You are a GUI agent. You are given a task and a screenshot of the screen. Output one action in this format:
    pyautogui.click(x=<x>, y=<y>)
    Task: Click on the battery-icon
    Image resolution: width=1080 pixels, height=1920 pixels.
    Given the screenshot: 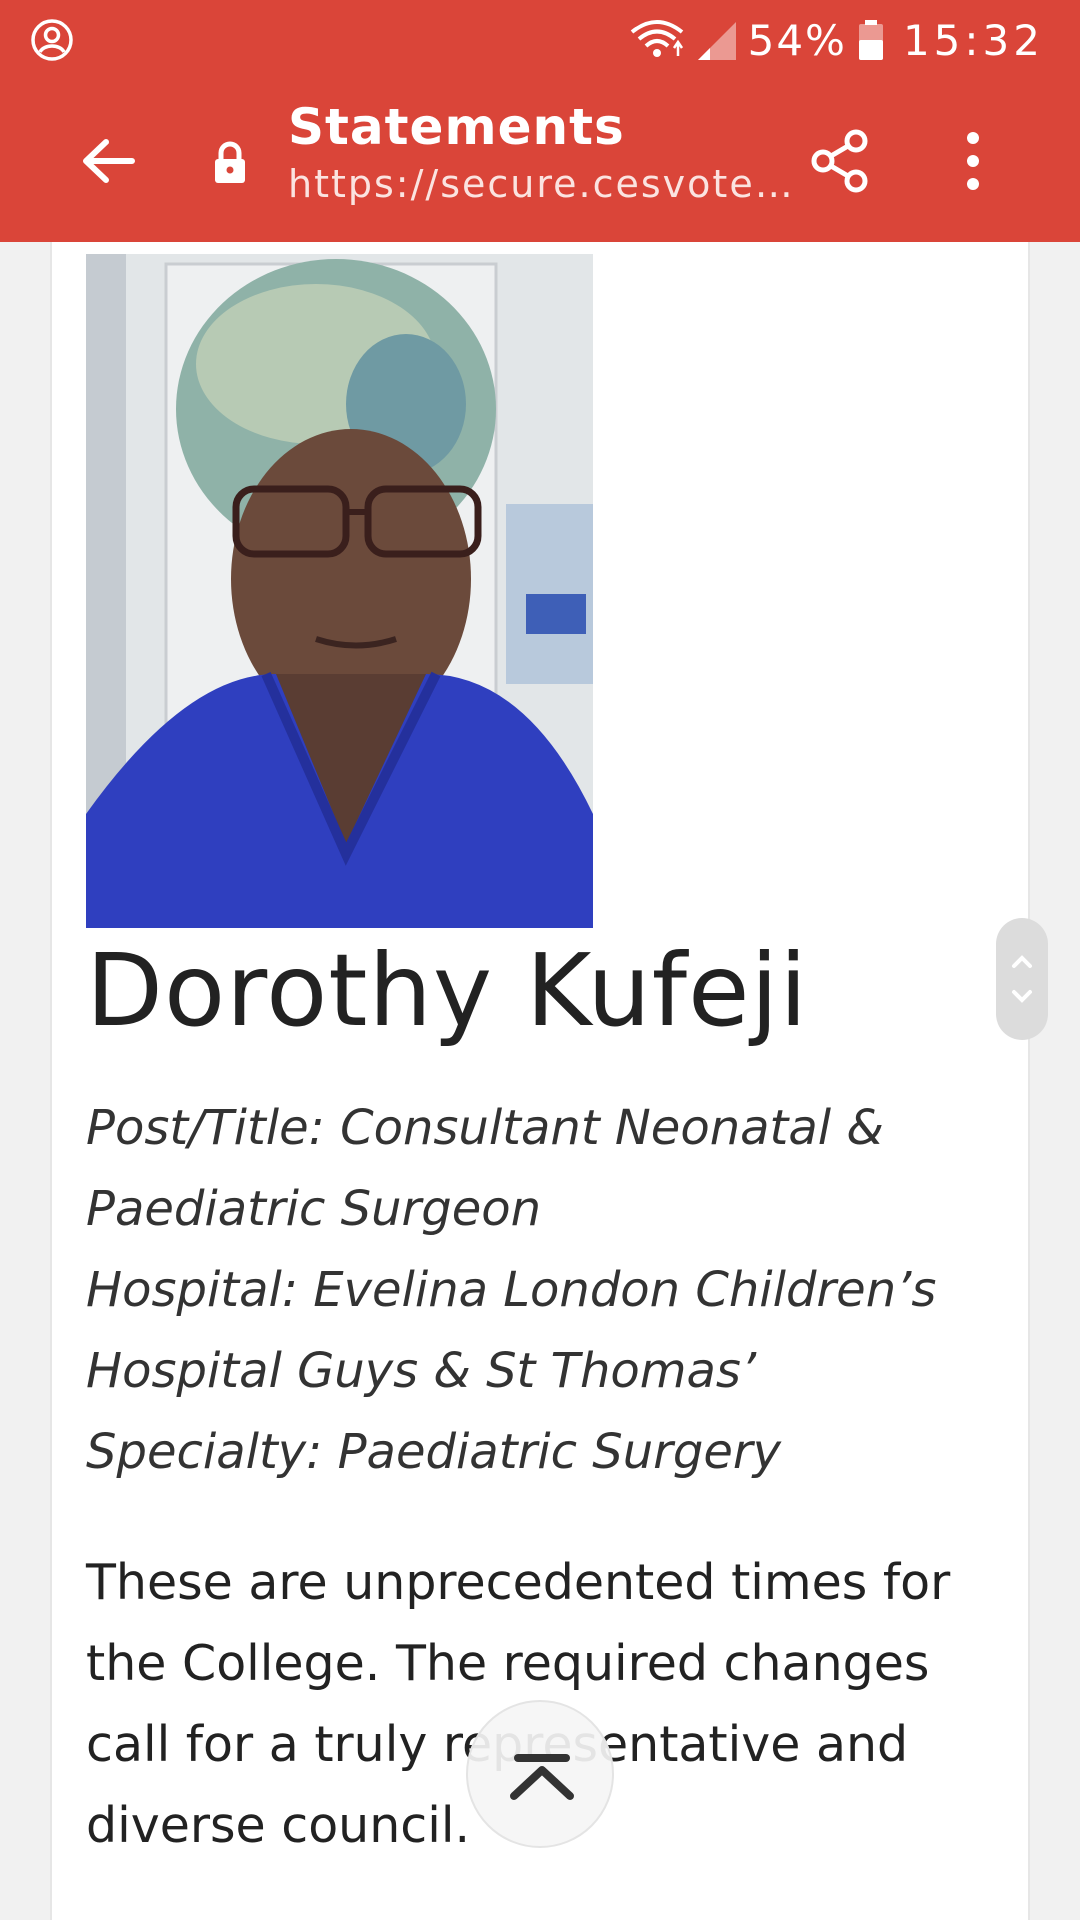 What is the action you would take?
    pyautogui.click(x=870, y=40)
    